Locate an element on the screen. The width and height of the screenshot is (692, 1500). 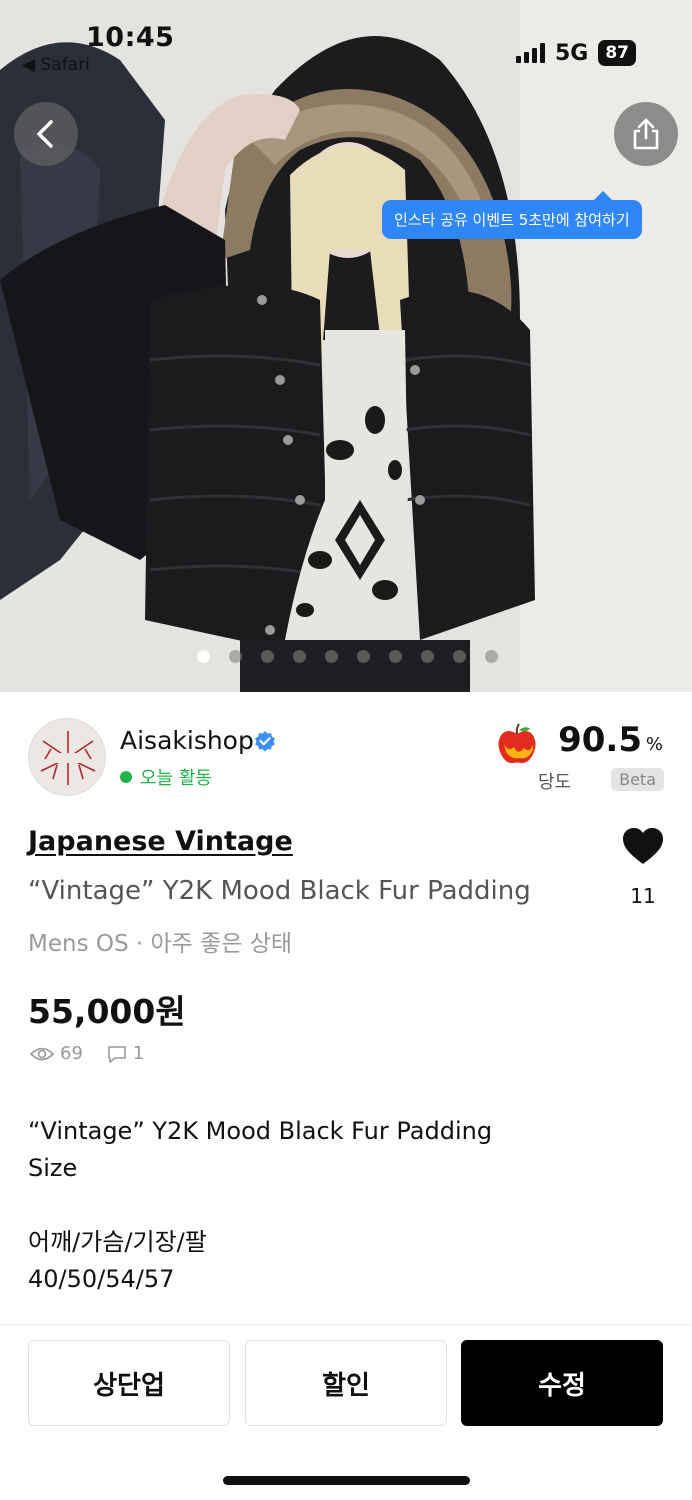
chevron-left-icon is located at coordinates (45, 134).